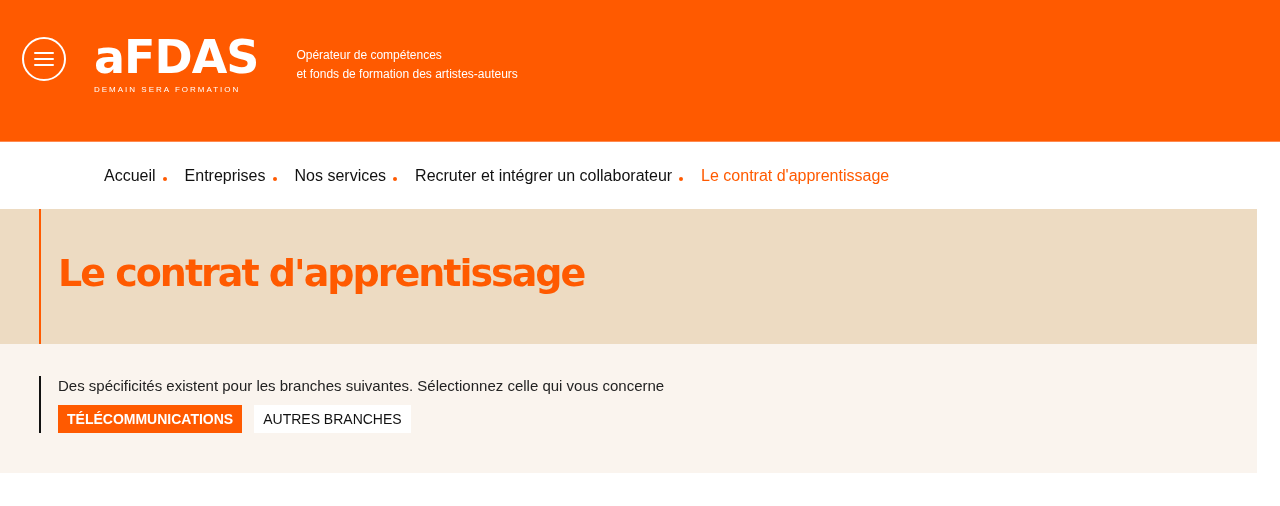 The height and width of the screenshot is (506, 1280). What do you see at coordinates (544, 175) in the screenshot?
I see `breadcrumb-link: Recruter et intégrer un collaborateur` at bounding box center [544, 175].